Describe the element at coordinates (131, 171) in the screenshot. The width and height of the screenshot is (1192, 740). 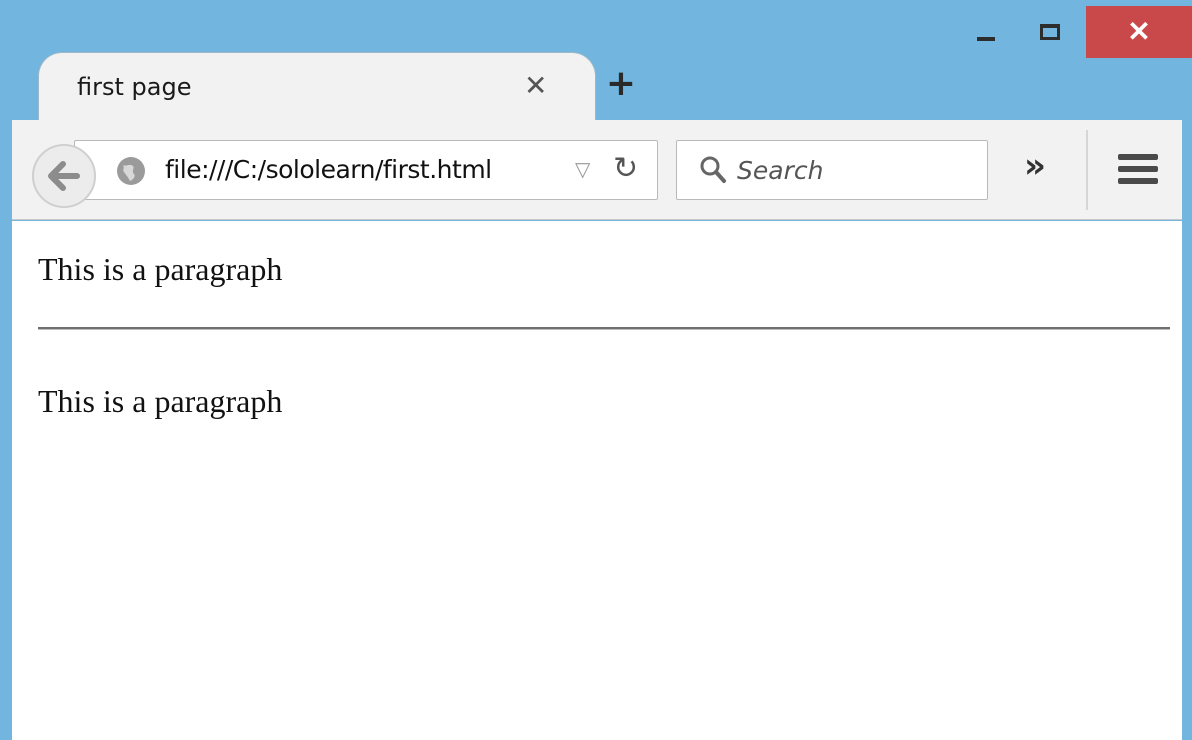
I see `globe-icon` at that location.